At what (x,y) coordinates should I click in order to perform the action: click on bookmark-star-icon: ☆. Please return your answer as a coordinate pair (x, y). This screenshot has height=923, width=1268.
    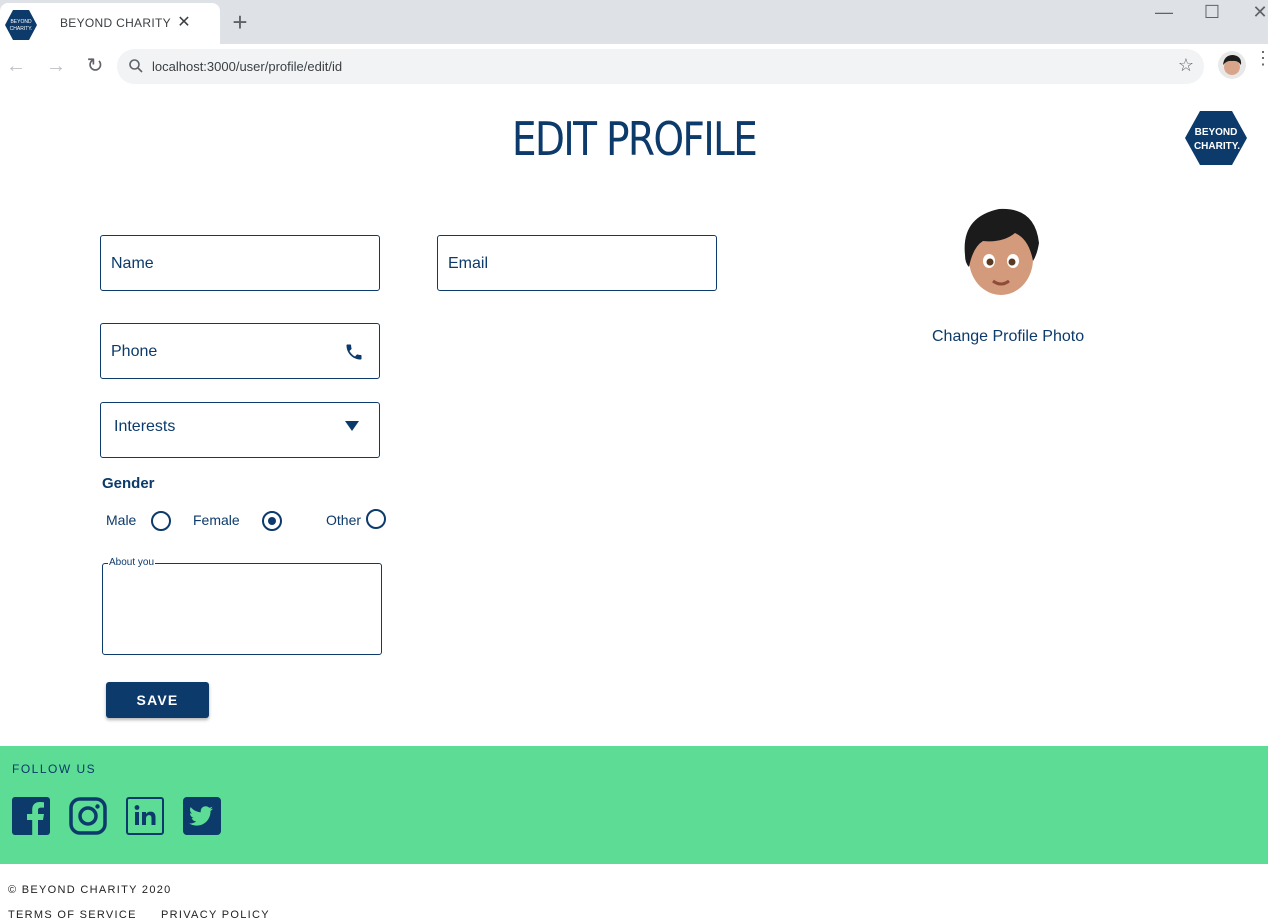
    Looking at the image, I should click on (1186, 65).